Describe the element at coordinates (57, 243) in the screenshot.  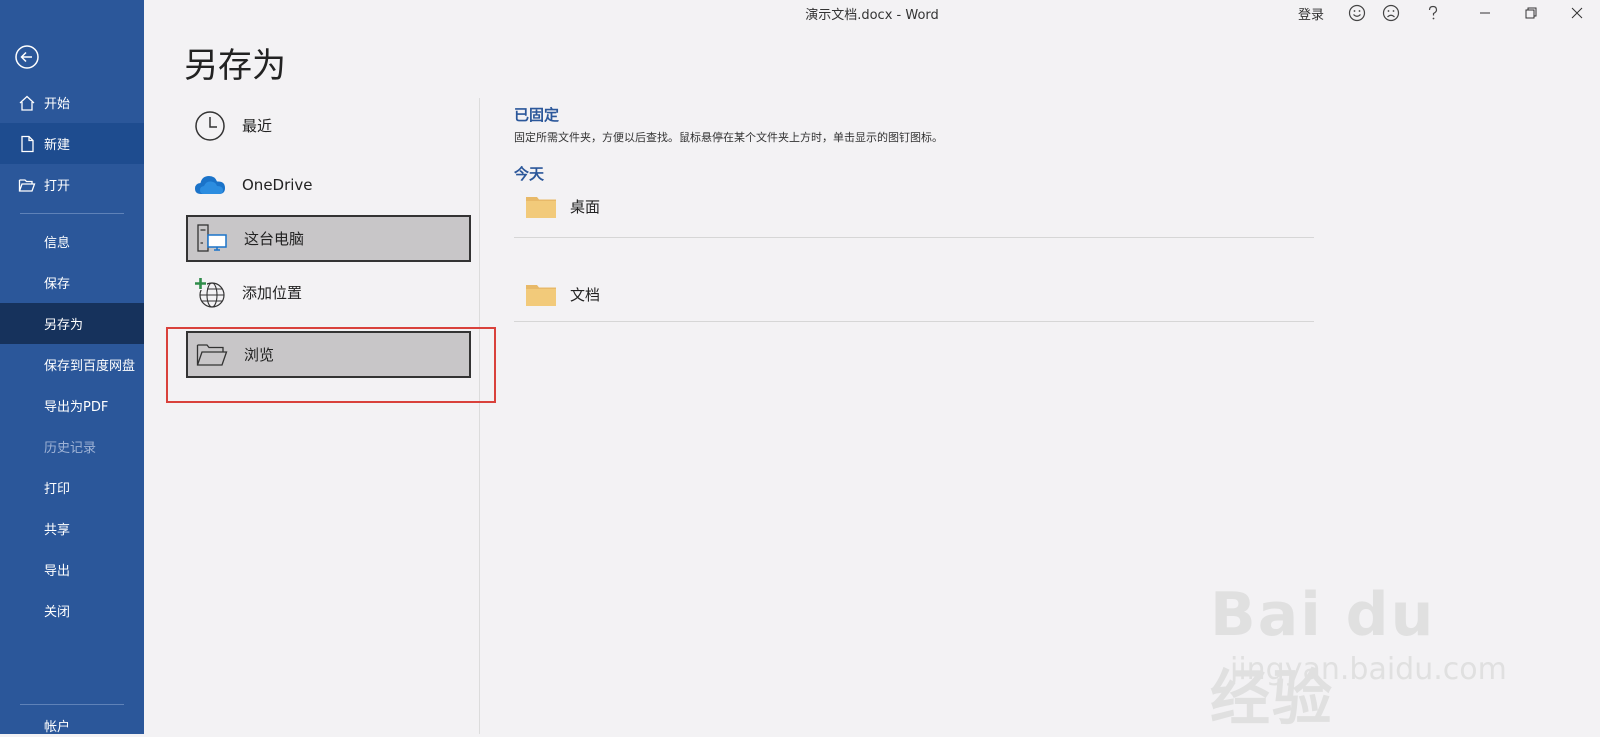
I see `sidebar-item-label: 信息` at that location.